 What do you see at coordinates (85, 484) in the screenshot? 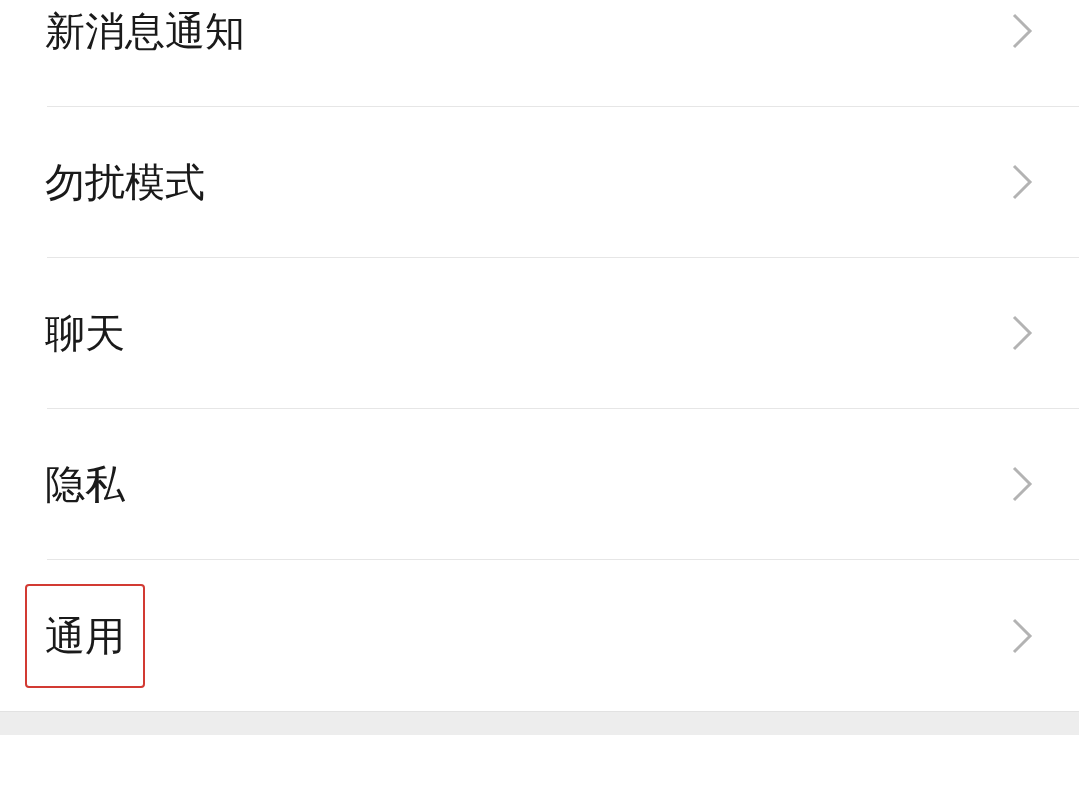
I see `settings-item-label: 隐私` at bounding box center [85, 484].